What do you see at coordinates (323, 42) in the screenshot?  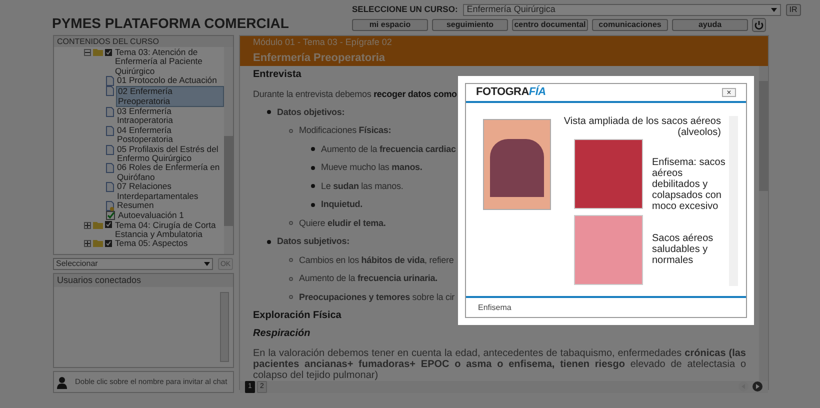 I see `breadcrumb: Módulo 01 - Tema 03 - Epígrafe 02` at bounding box center [323, 42].